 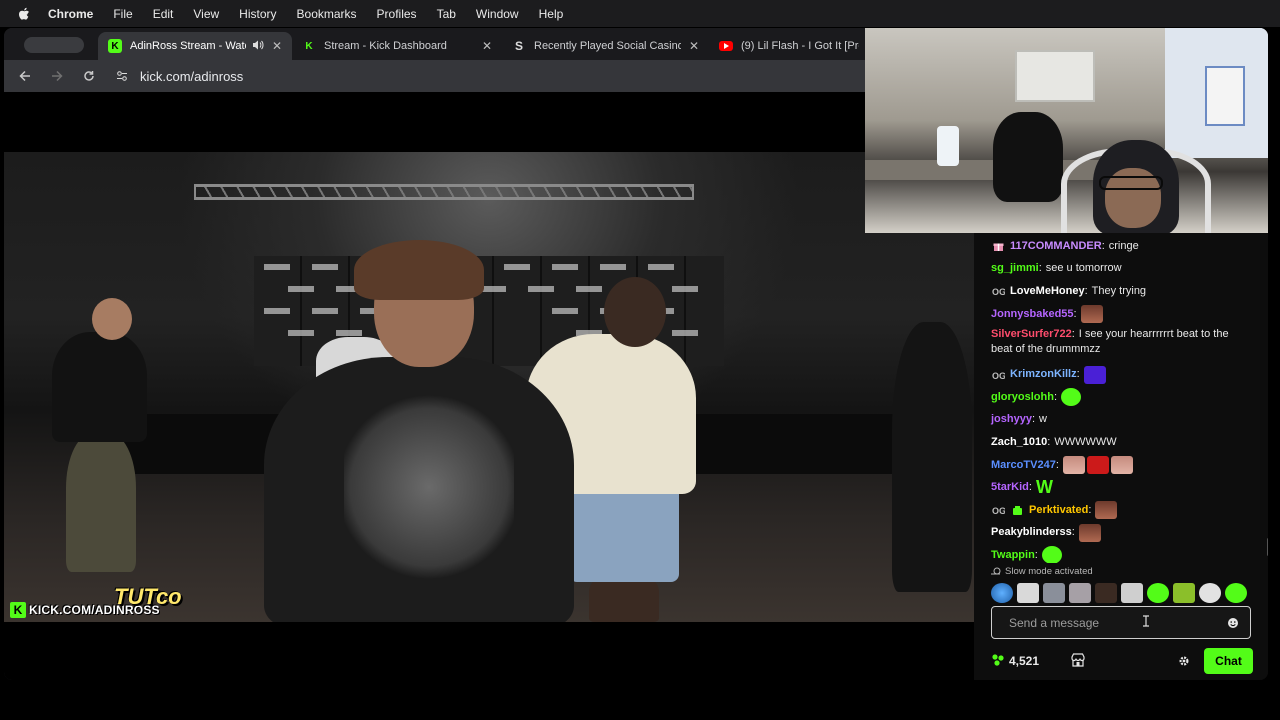 What do you see at coordinates (1019, 442) in the screenshot?
I see `chat-username: Zach_1010` at bounding box center [1019, 442].